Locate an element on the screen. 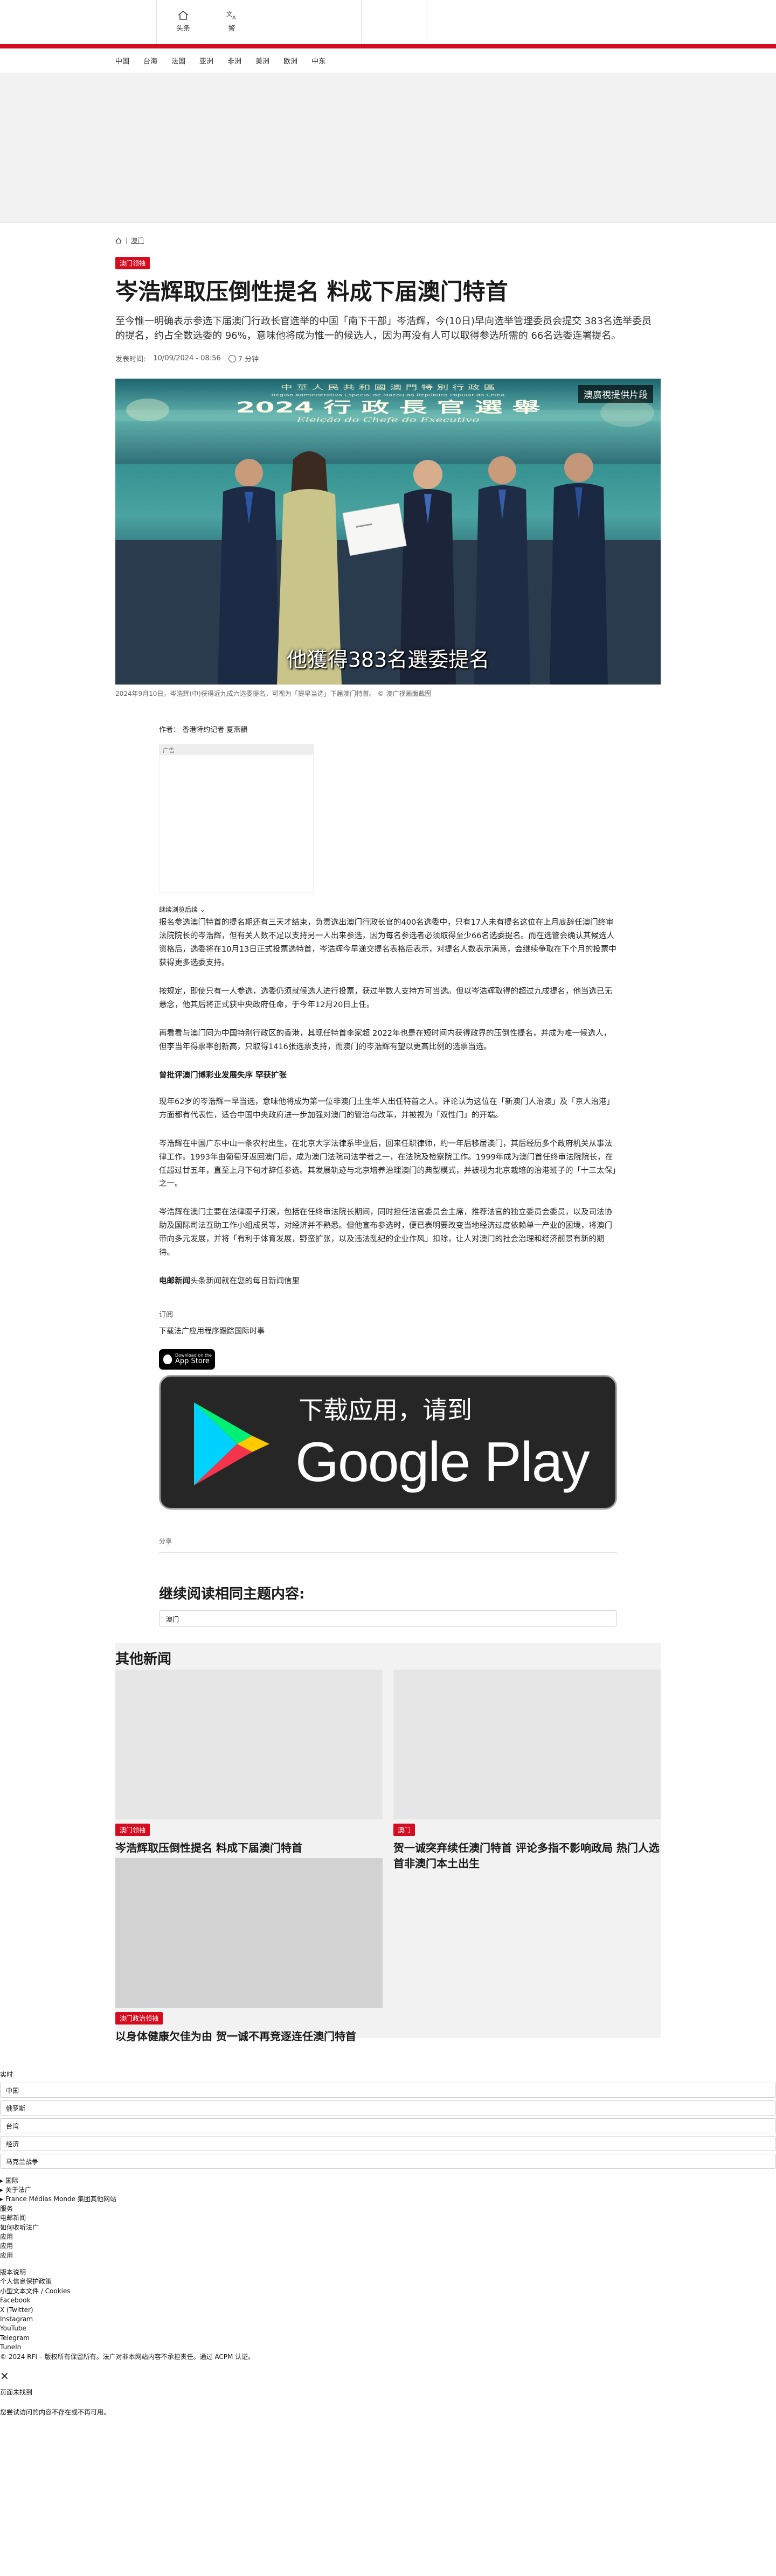 The height and width of the screenshot is (2576, 776). footer-tag: 台湾 is located at coordinates (388, 2125).